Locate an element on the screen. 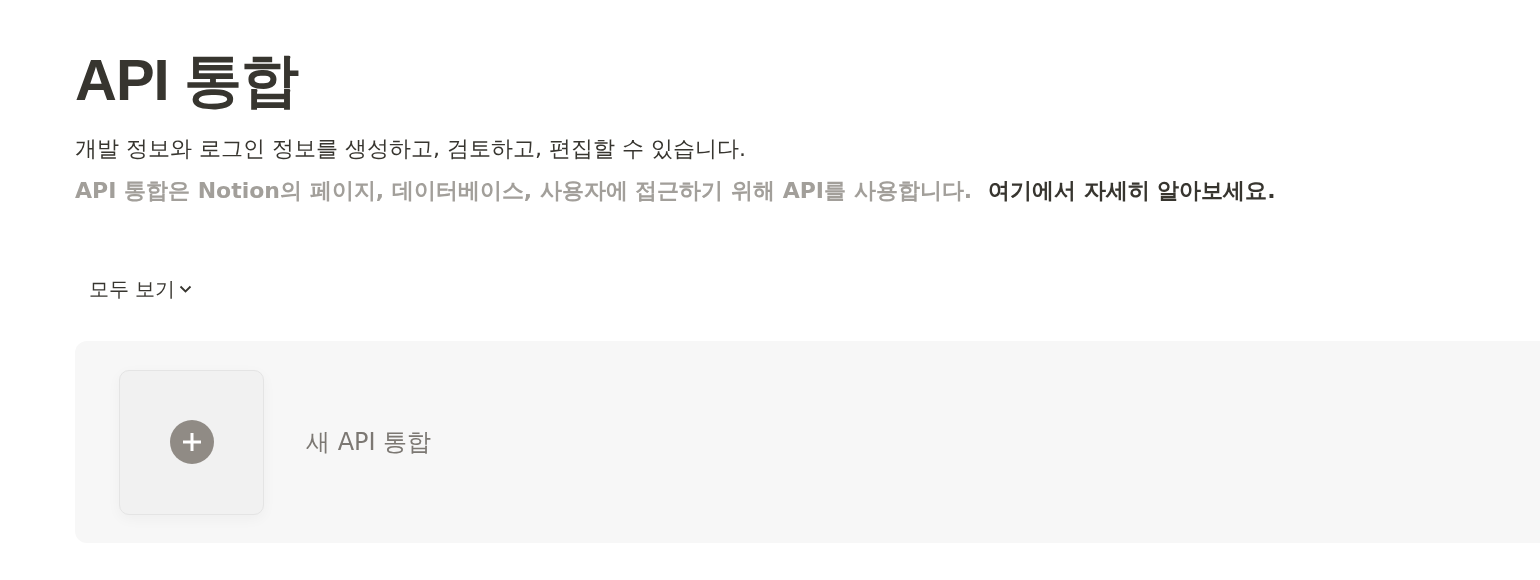 The image size is (1540, 580). page-title: API 통합 is located at coordinates (187, 80).